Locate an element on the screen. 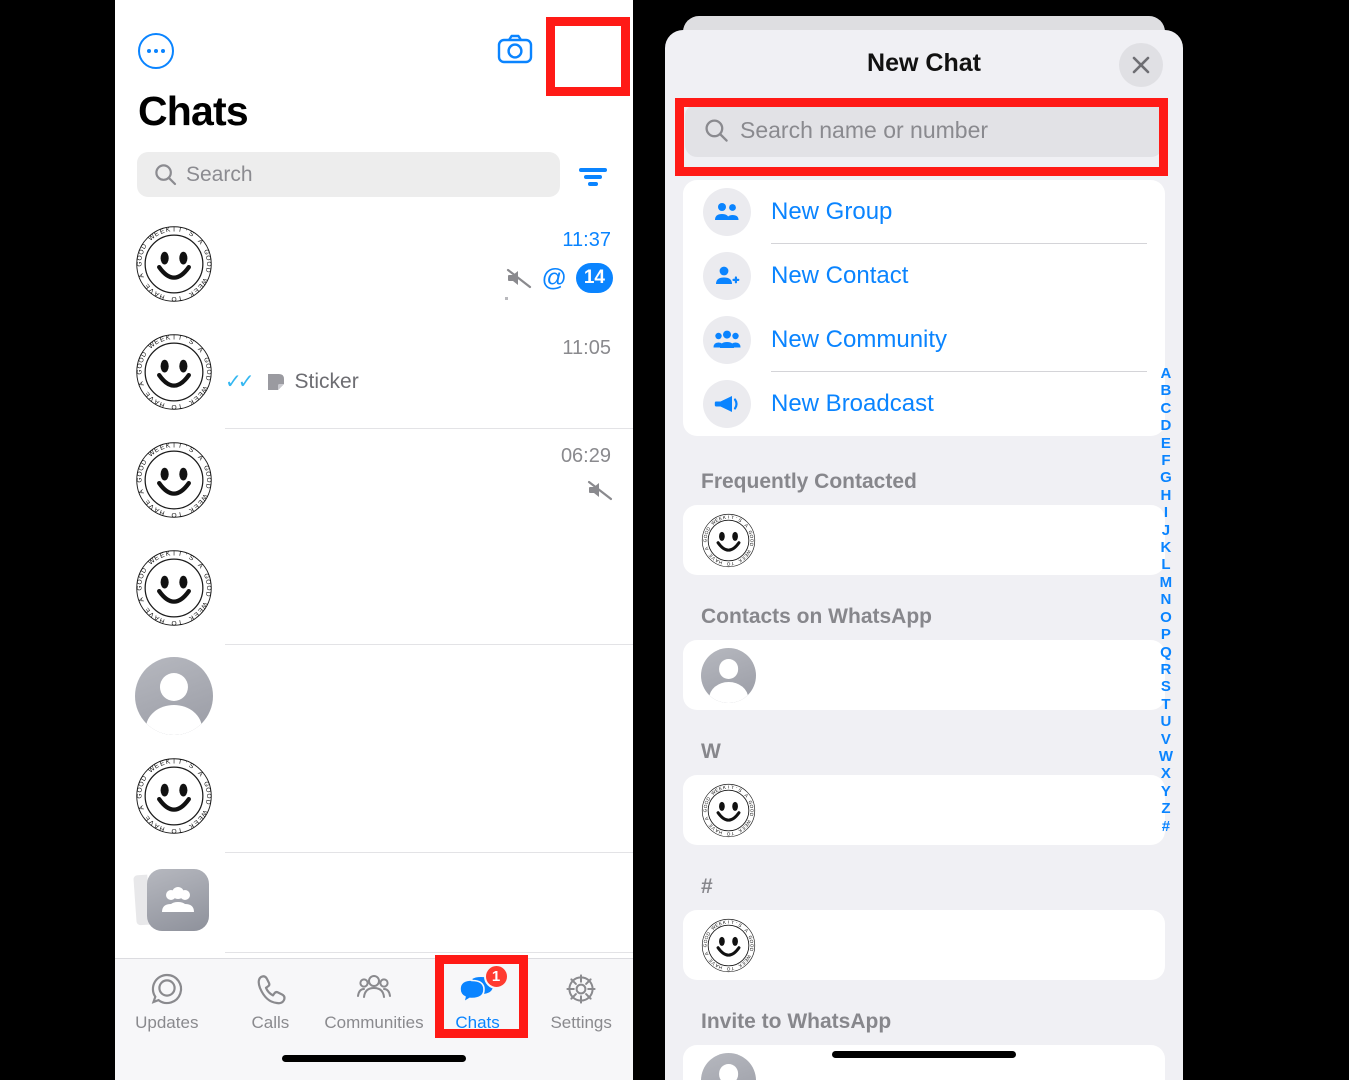 This screenshot has width=1349, height=1080. tab-label: Updates is located at coordinates (167, 1022).